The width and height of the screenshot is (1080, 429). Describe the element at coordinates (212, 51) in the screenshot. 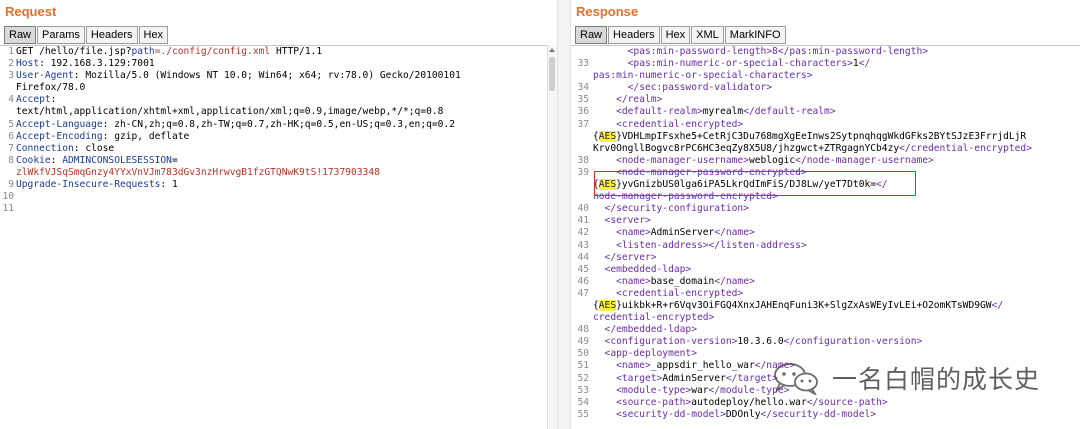

I see `code-token: =./config/config.xml` at that location.